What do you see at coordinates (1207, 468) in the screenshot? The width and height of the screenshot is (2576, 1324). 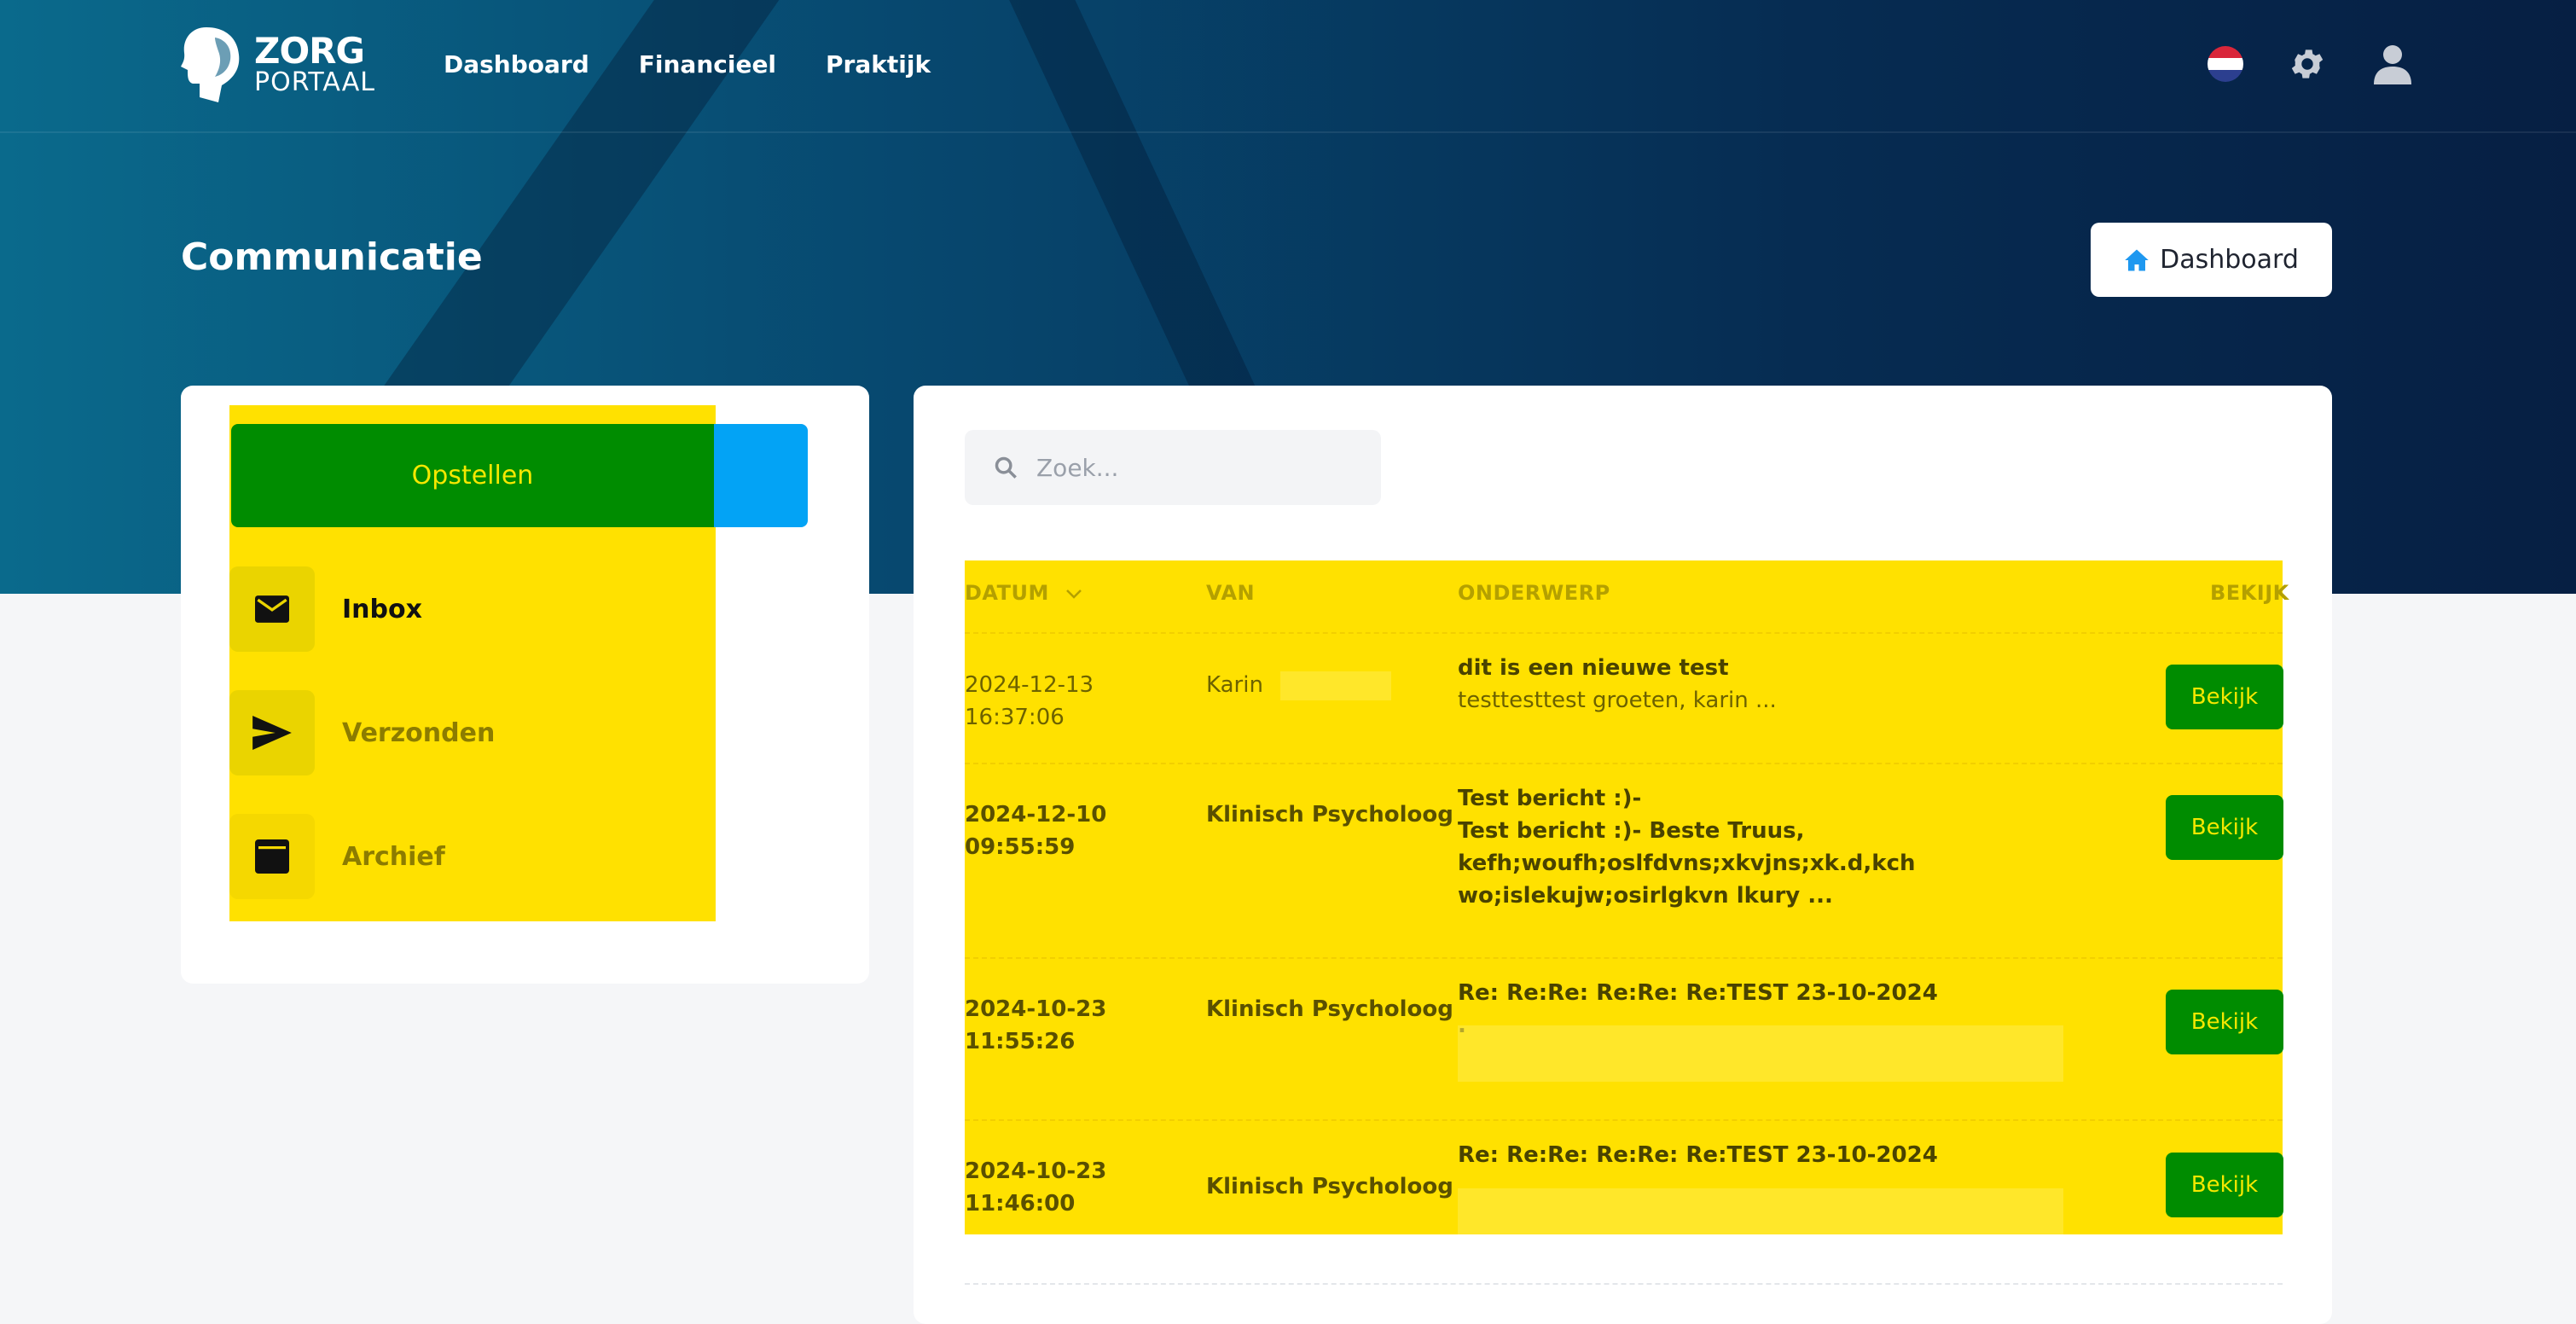 I see `search-input` at bounding box center [1207, 468].